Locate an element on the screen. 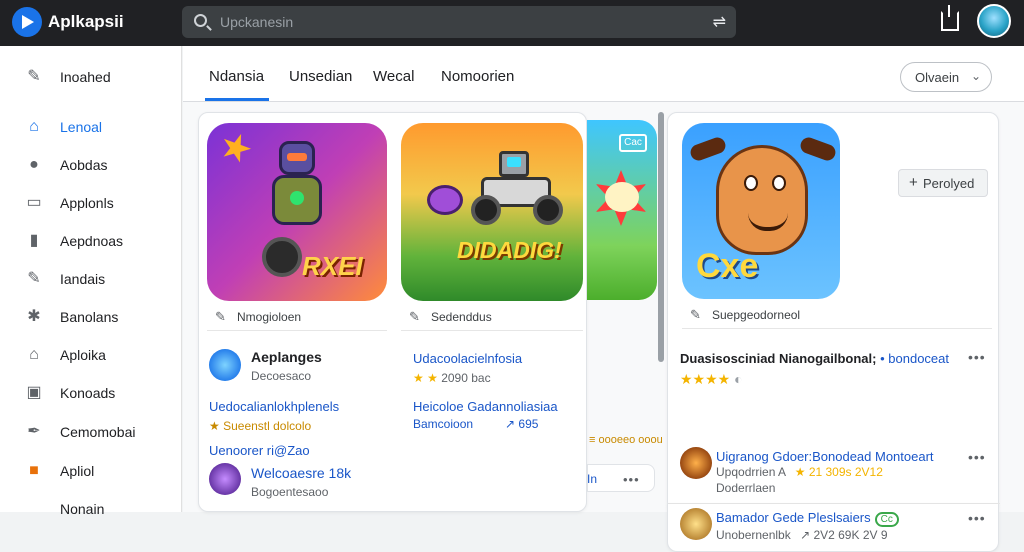  strip-badge: Cac is located at coordinates (633, 143).